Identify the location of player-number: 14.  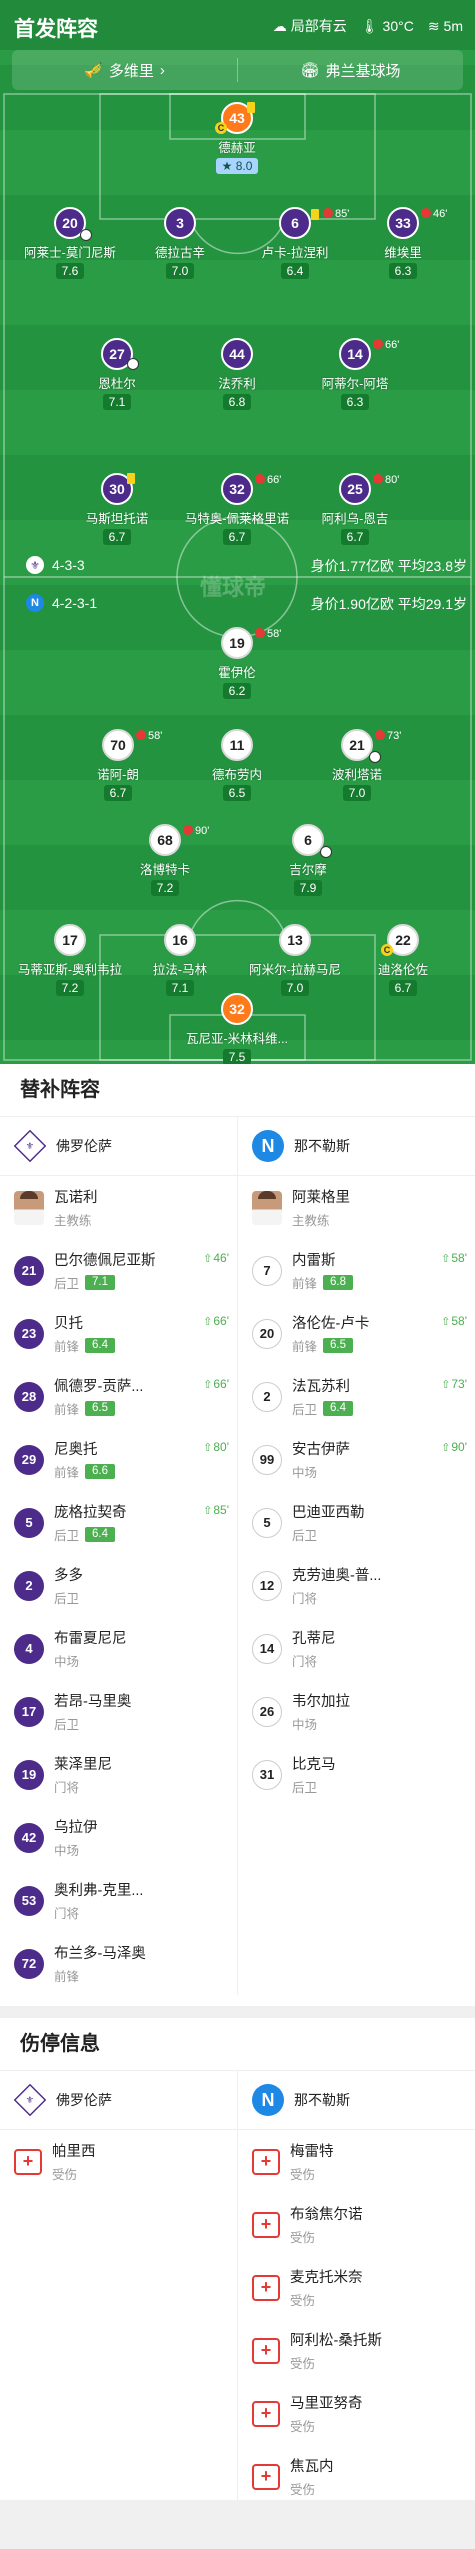
(267, 1648).